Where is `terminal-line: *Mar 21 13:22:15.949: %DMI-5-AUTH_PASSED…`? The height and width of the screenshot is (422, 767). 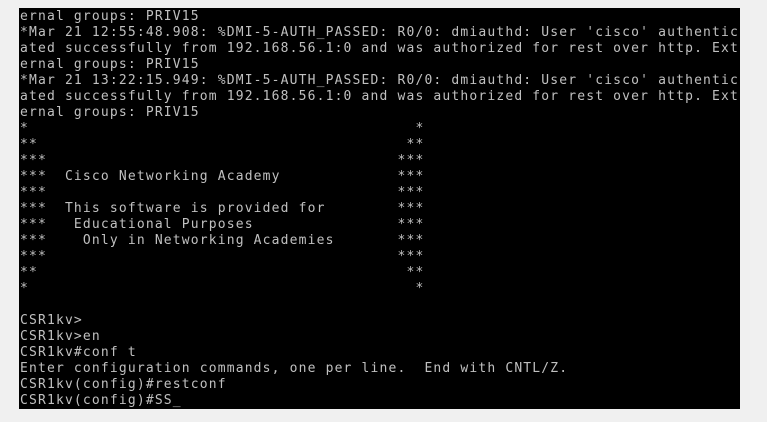 terminal-line: *Mar 21 13:22:15.949: %DMI-5-AUTH_PASSED… is located at coordinates (380, 80).